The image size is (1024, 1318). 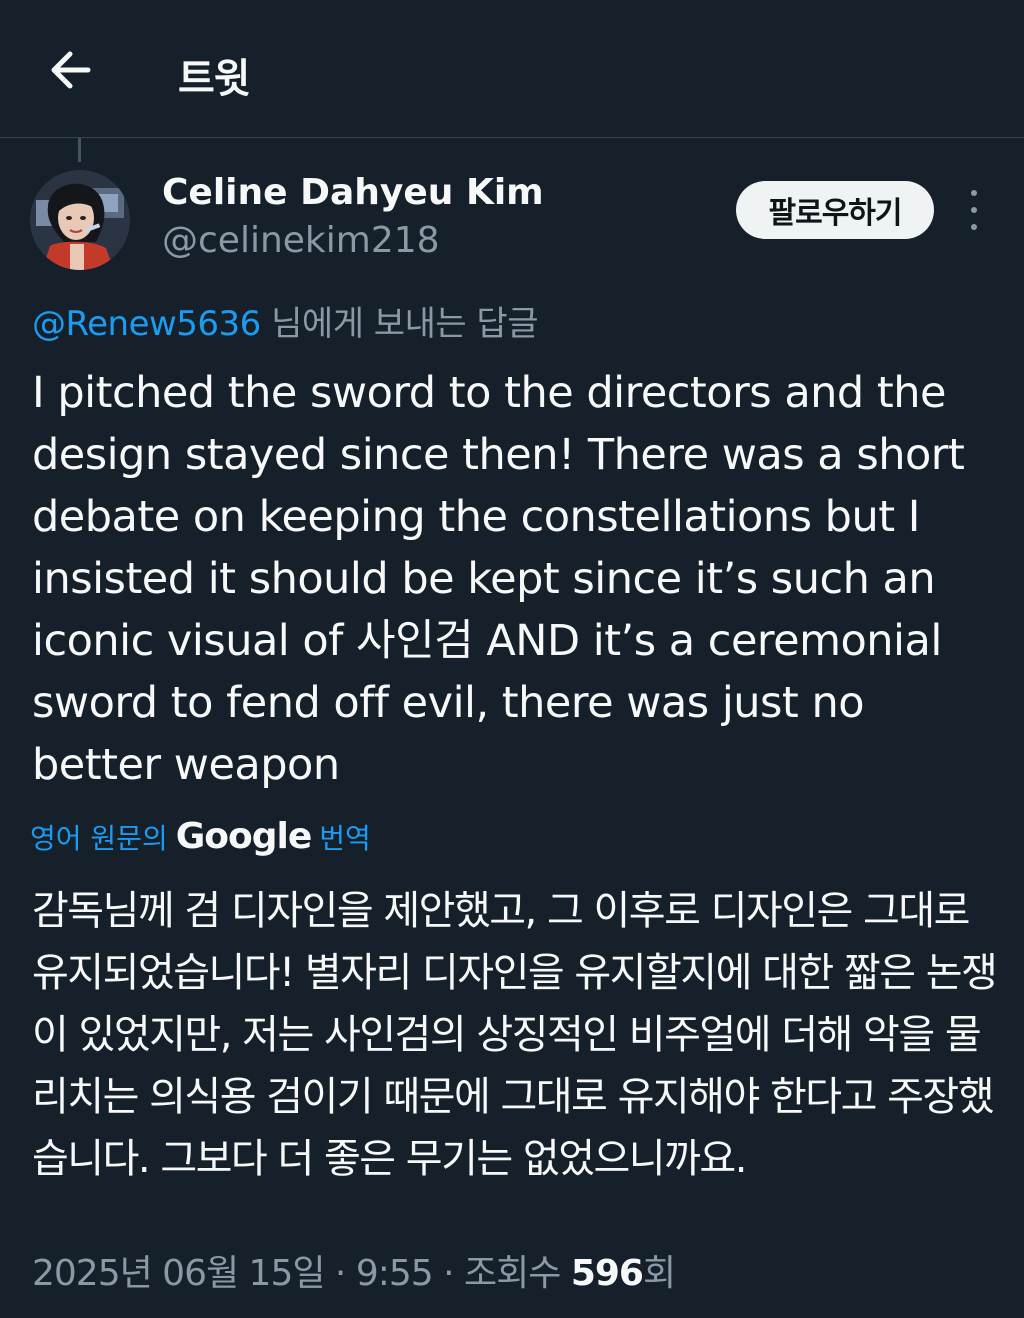 What do you see at coordinates (399, 324) in the screenshot?
I see `reply-suffix: 님에게 보내는 답글` at bounding box center [399, 324].